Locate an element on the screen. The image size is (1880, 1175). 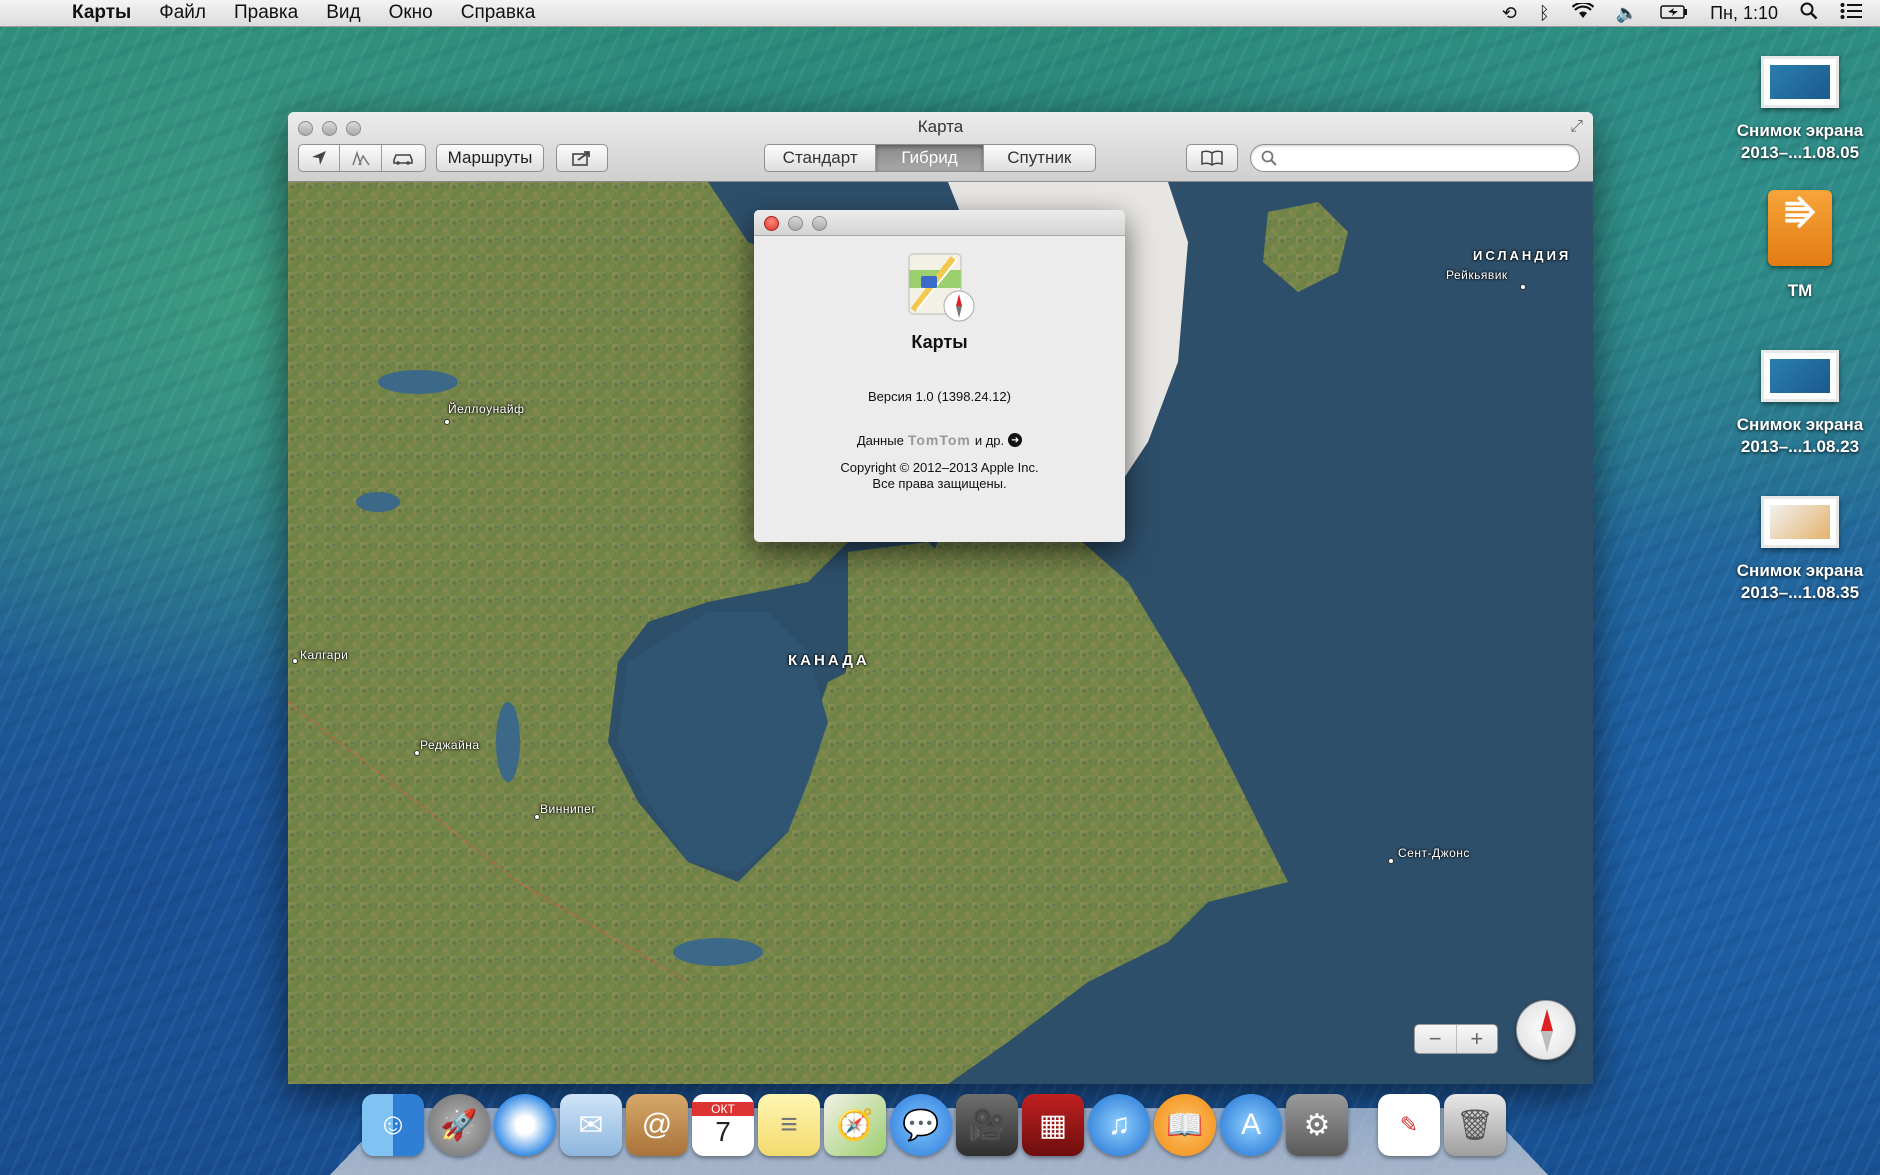
directions-button: Маршруты is located at coordinates (490, 158).